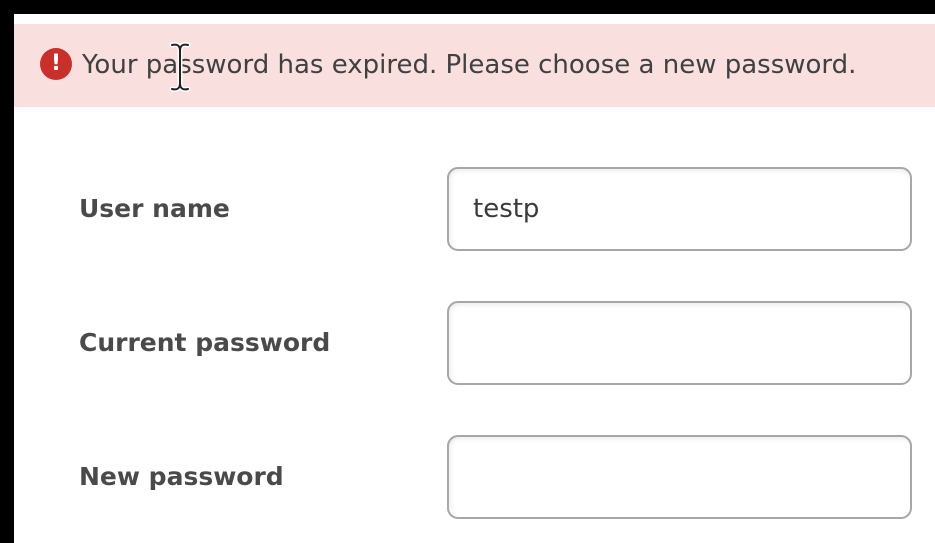 Image resolution: width=935 pixels, height=543 pixels. What do you see at coordinates (467, 7) in the screenshot?
I see `window-border-top` at bounding box center [467, 7].